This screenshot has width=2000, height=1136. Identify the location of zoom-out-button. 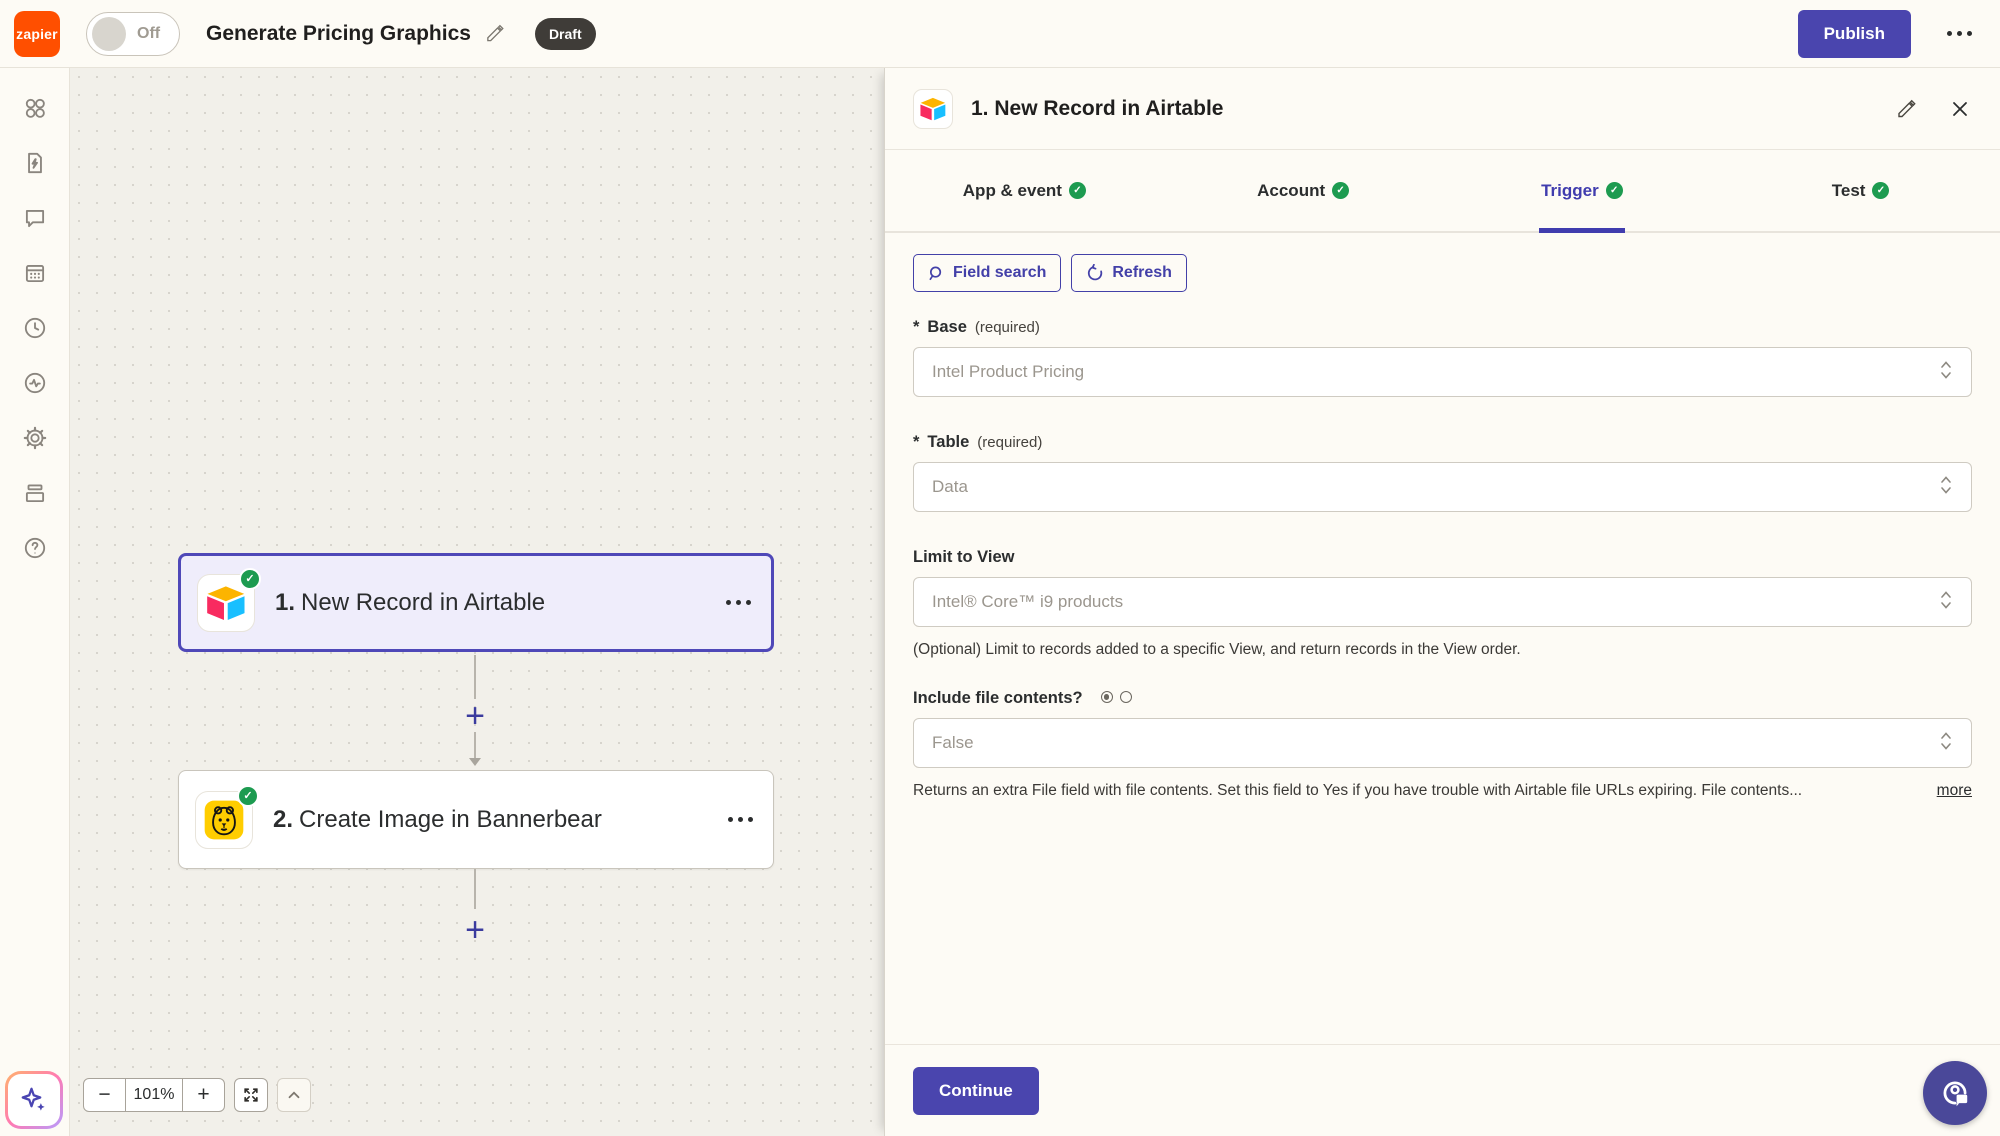
(105, 1095).